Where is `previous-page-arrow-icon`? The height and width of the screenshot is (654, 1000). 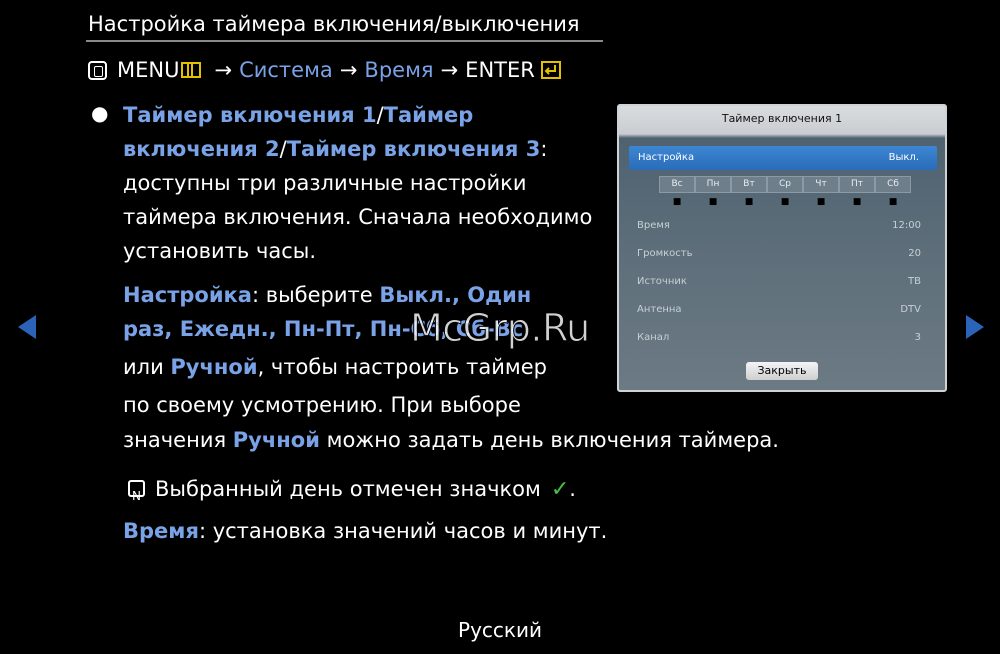 previous-page-arrow-icon is located at coordinates (27, 327).